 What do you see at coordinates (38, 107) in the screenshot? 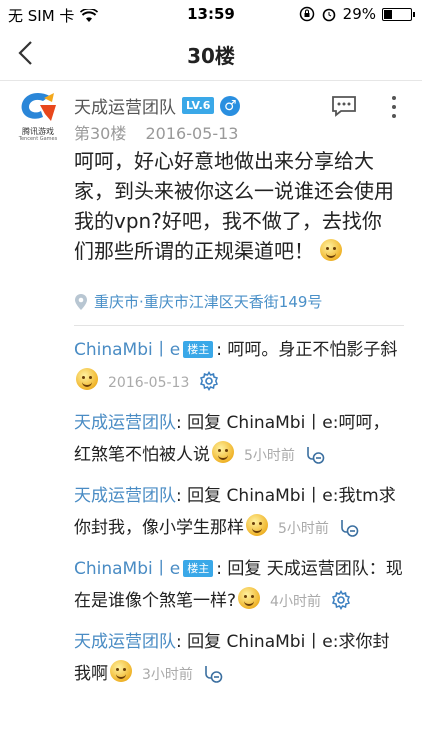
I see `tencent-games-logo` at bounding box center [38, 107].